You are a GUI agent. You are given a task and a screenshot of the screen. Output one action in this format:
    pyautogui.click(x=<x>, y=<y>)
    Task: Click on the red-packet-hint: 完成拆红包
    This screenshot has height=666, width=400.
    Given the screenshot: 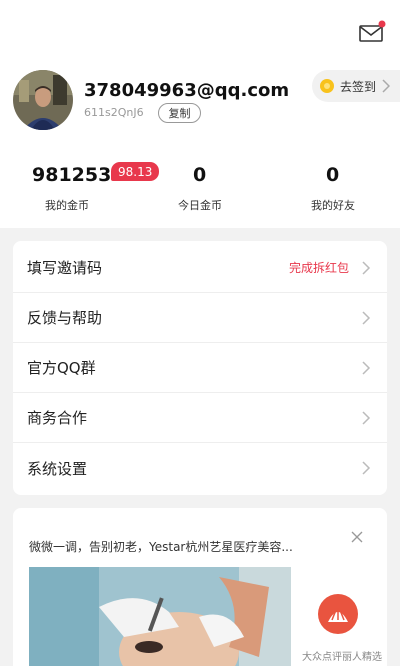 What is the action you would take?
    pyautogui.click(x=318, y=268)
    